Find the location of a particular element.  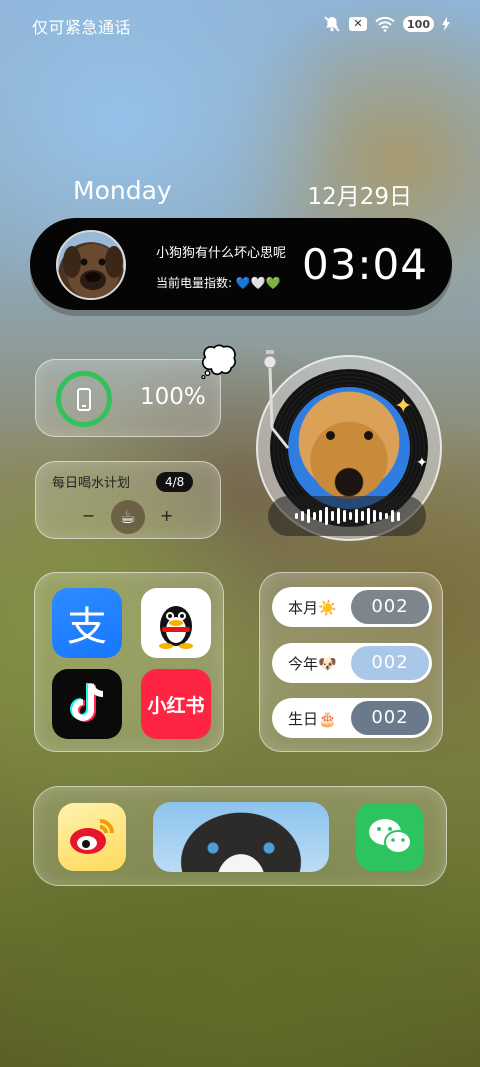

dog-clock-widget: 小狗狗有什么坏心思呢 当前电量指数: 💙🤍💚 03:04 is located at coordinates (241, 264).